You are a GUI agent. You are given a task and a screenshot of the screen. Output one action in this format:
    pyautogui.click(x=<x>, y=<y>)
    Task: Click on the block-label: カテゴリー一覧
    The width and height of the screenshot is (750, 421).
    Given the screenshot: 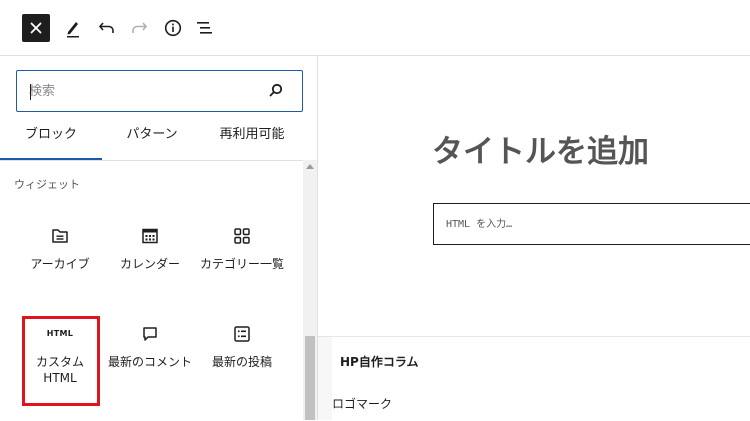 What is the action you would take?
    pyautogui.click(x=242, y=264)
    